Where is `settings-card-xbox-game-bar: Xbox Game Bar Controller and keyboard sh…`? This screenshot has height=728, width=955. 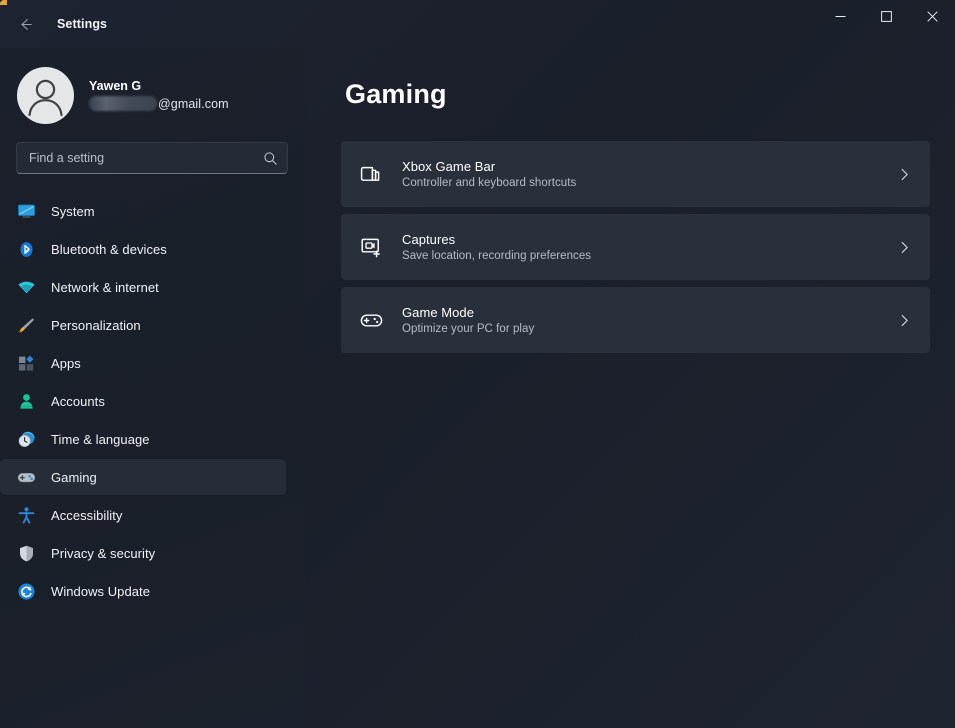
settings-card-xbox-game-bar: Xbox Game Bar Controller and keyboard sh… is located at coordinates (635, 174).